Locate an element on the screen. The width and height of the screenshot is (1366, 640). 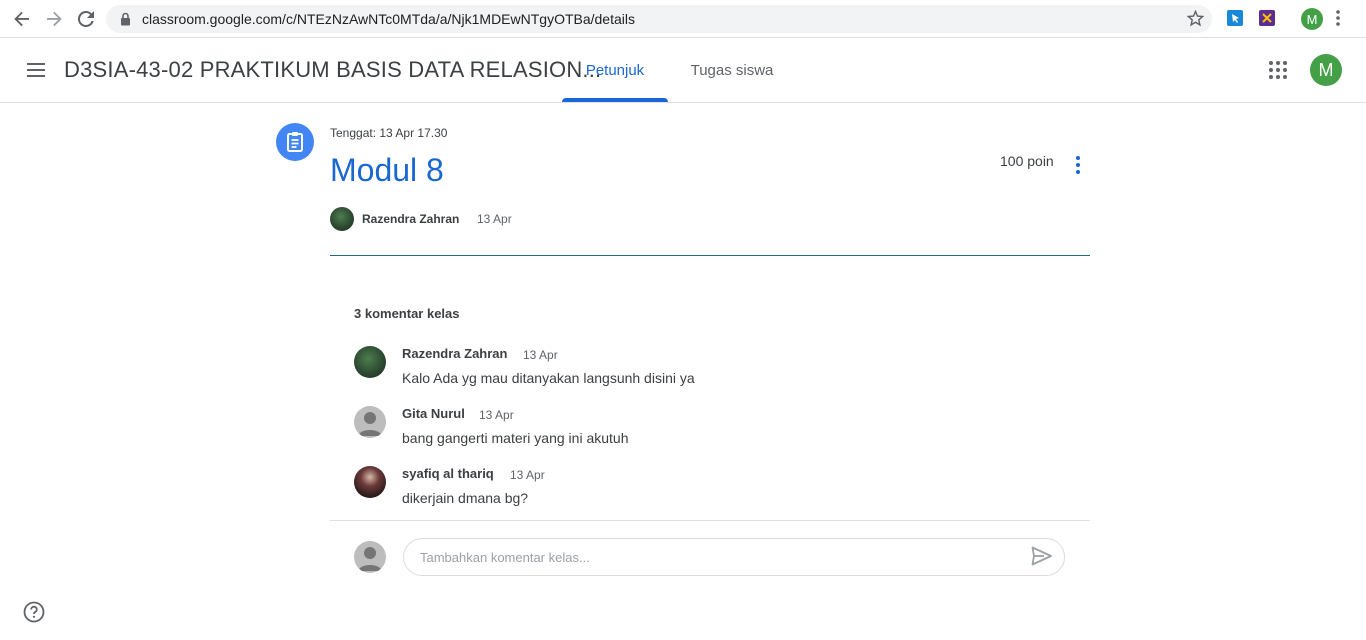
lock-icon is located at coordinates (125, 21).